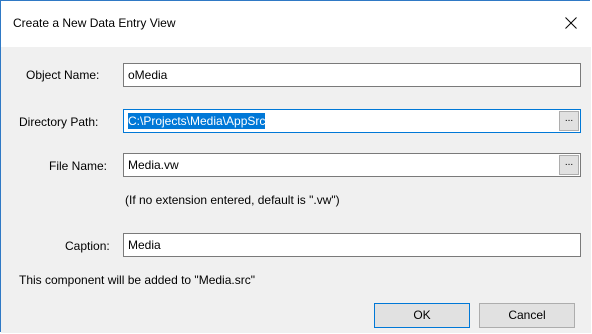  What do you see at coordinates (153, 165) in the screenshot?
I see `file-name-value: Media.vw` at bounding box center [153, 165].